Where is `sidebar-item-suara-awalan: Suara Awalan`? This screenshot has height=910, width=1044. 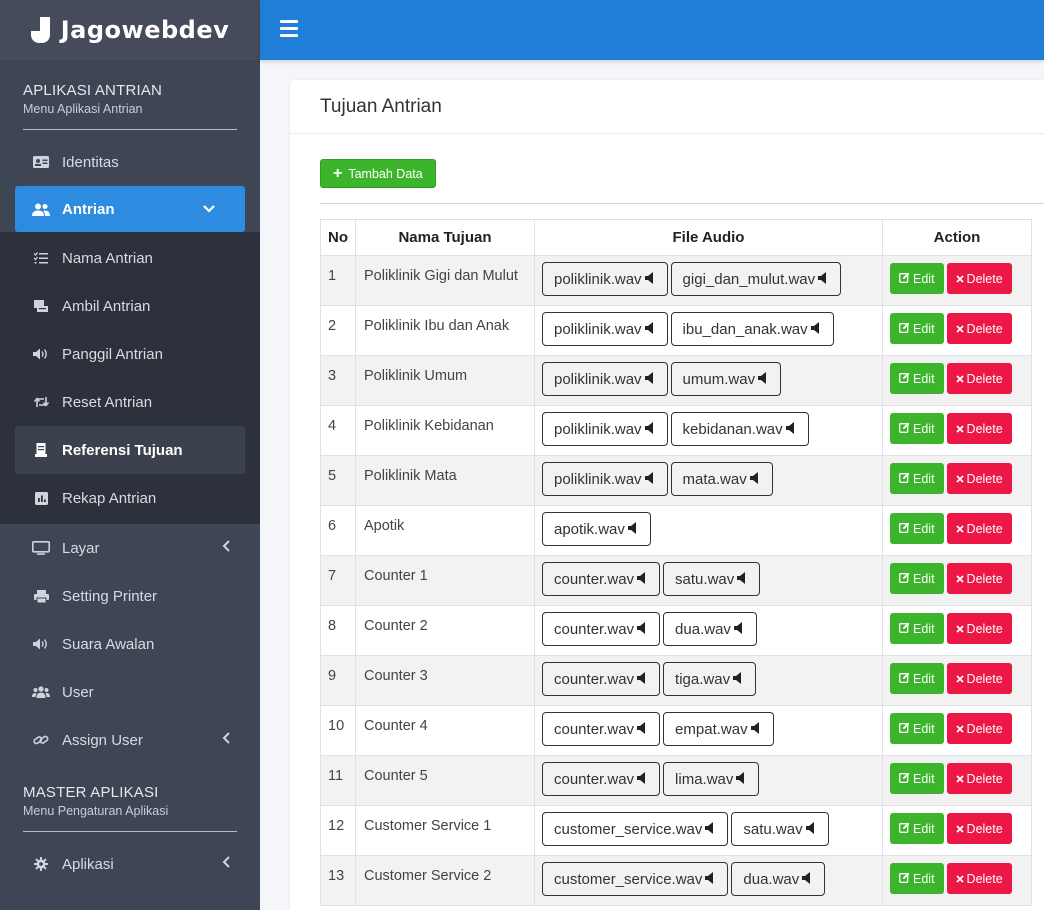 sidebar-item-suara-awalan: Suara Awalan is located at coordinates (130, 644).